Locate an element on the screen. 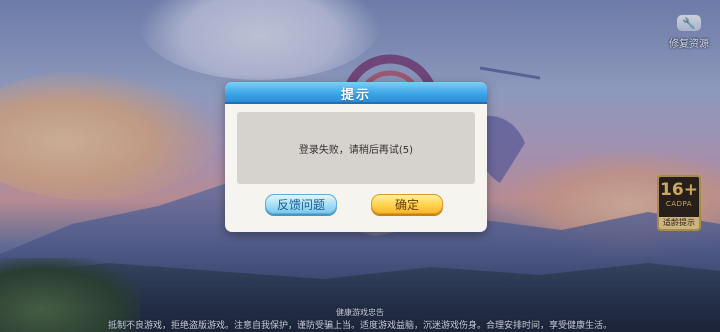  dialog-header: 提示 is located at coordinates (356, 93).